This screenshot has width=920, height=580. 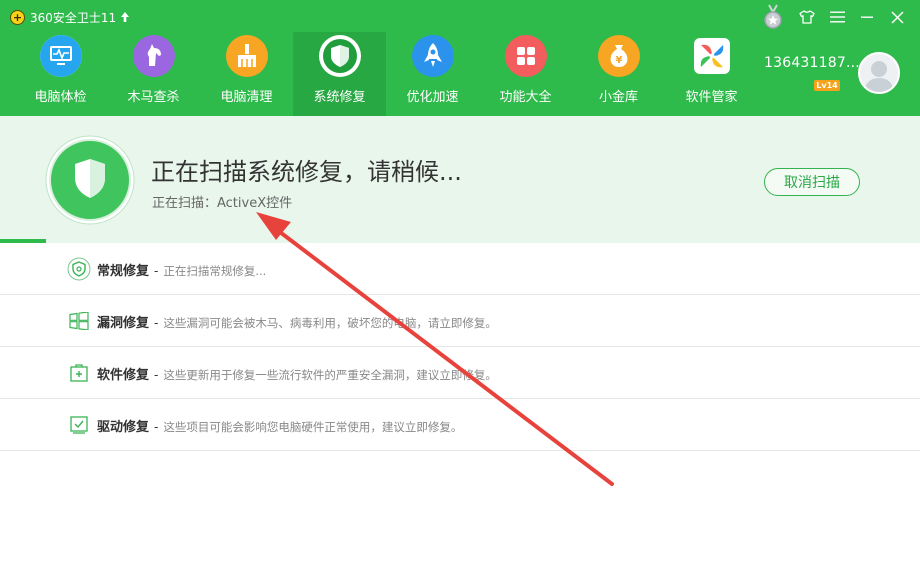 What do you see at coordinates (17, 17) in the screenshot?
I see `logo-icon: +` at bounding box center [17, 17].